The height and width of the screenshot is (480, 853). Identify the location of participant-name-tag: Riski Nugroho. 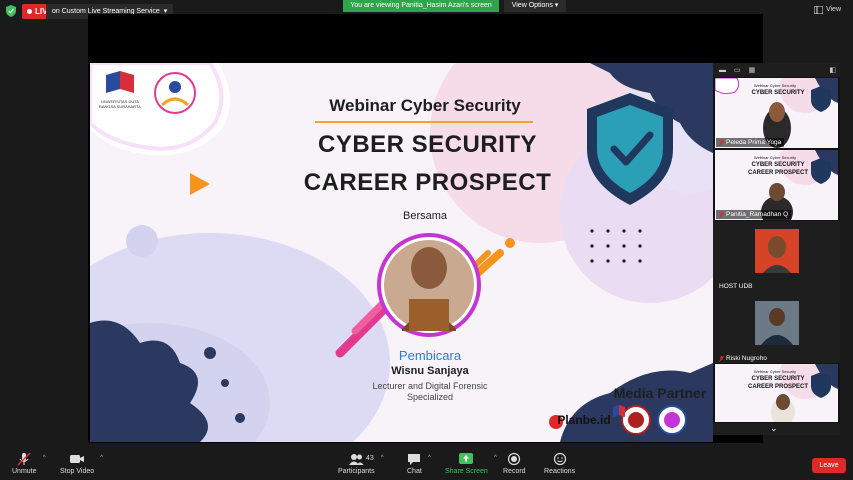
(743, 358).